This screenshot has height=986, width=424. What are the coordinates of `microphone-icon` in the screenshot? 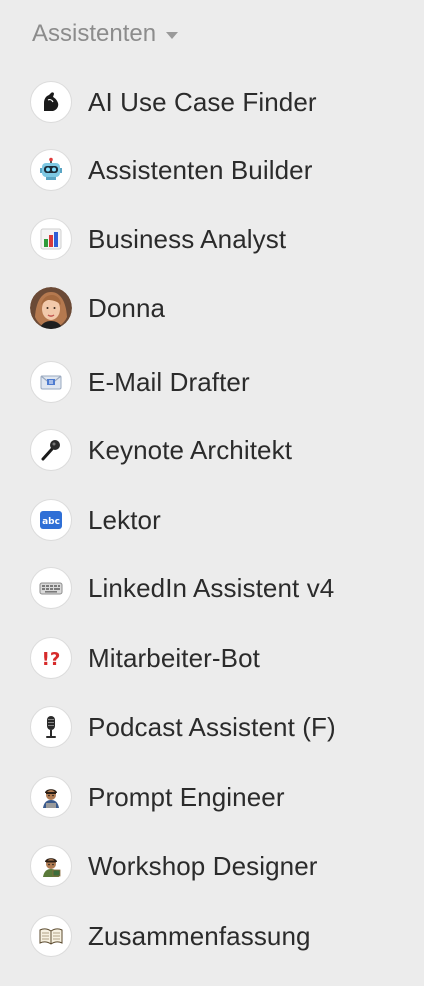 It's located at (51, 450).